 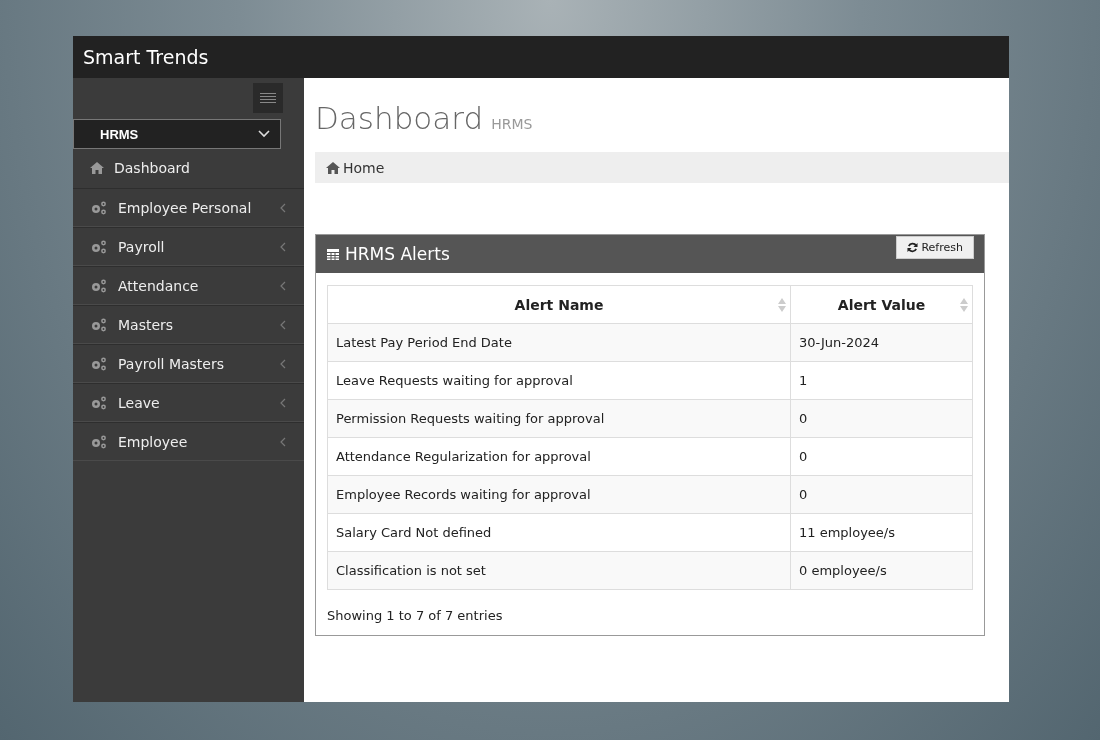 I want to click on table-cell: 0 employee/s, so click(x=881, y=570).